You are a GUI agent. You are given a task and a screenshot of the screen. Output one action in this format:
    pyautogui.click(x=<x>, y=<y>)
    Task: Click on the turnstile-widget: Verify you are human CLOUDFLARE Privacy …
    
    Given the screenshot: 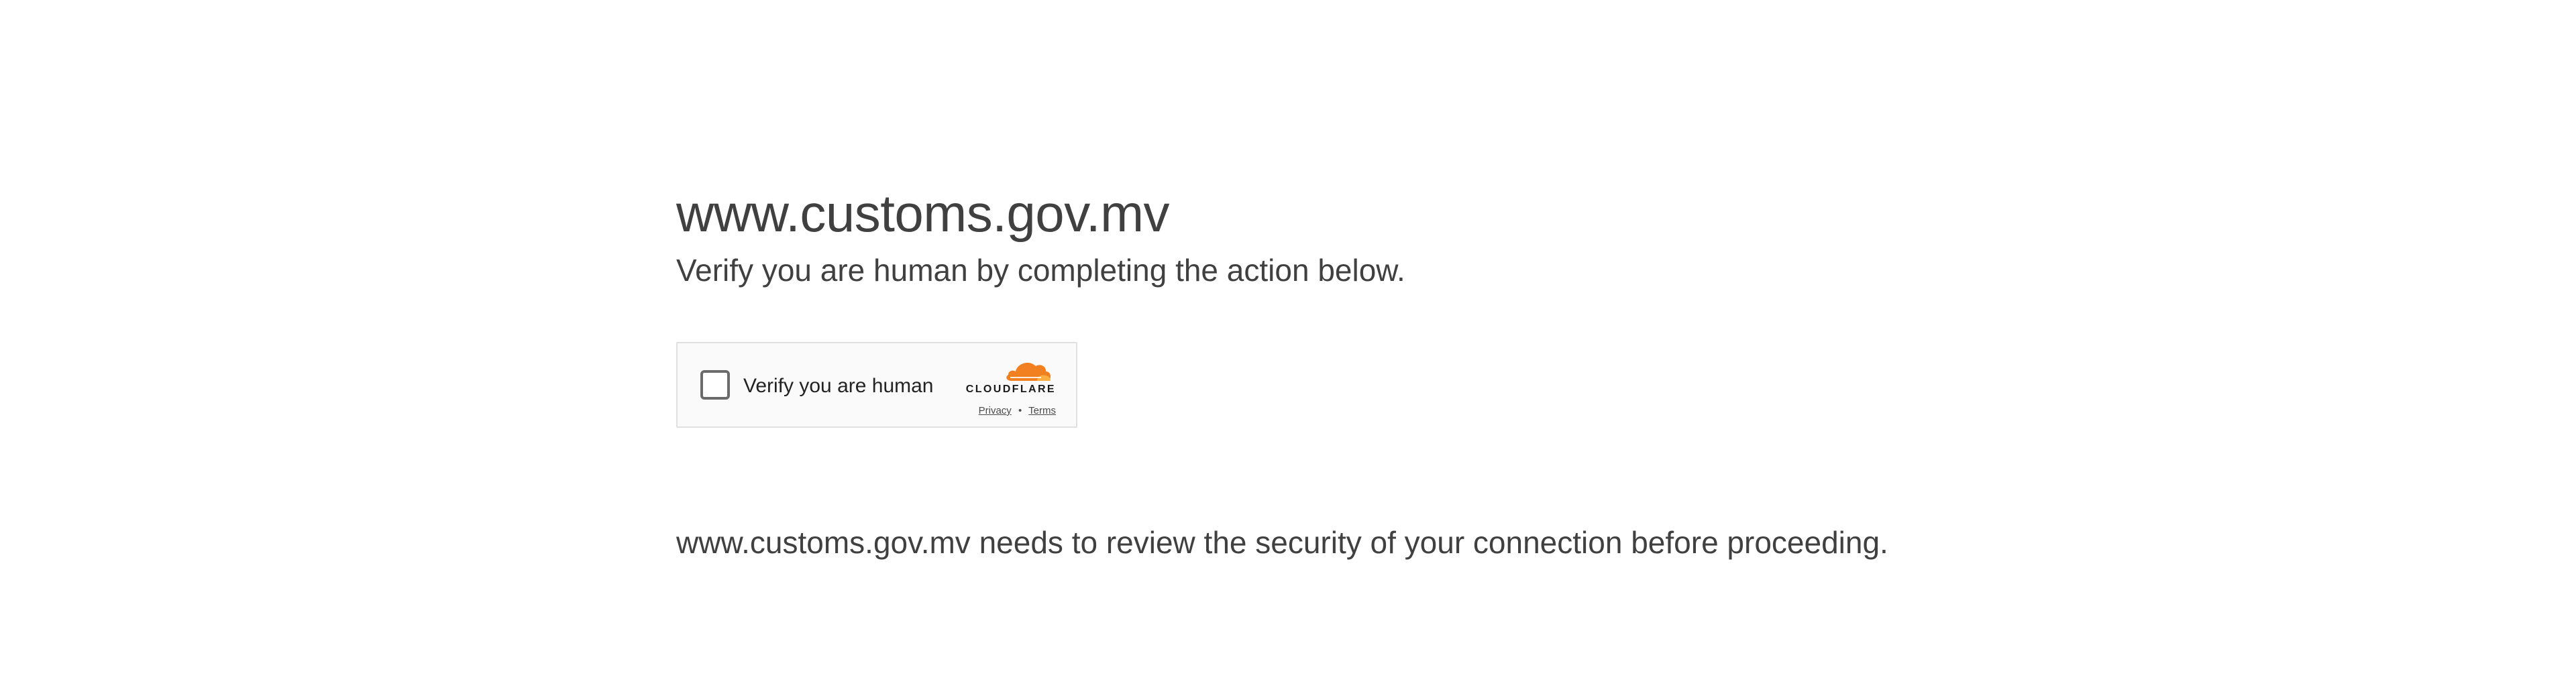 What is the action you would take?
    pyautogui.click(x=876, y=385)
    